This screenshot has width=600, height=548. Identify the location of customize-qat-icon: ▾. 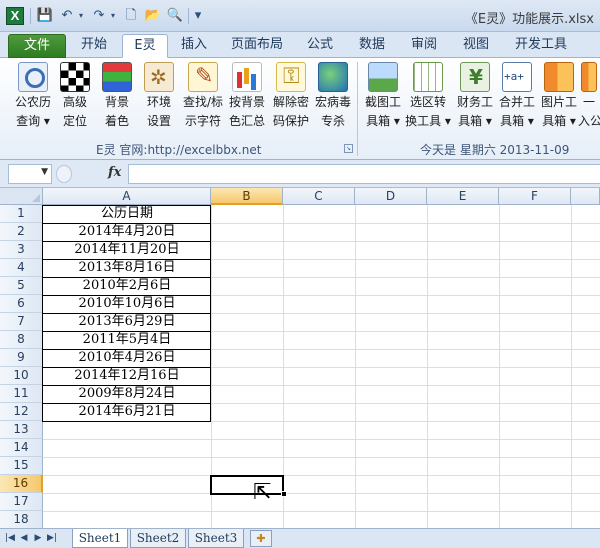
(198, 16).